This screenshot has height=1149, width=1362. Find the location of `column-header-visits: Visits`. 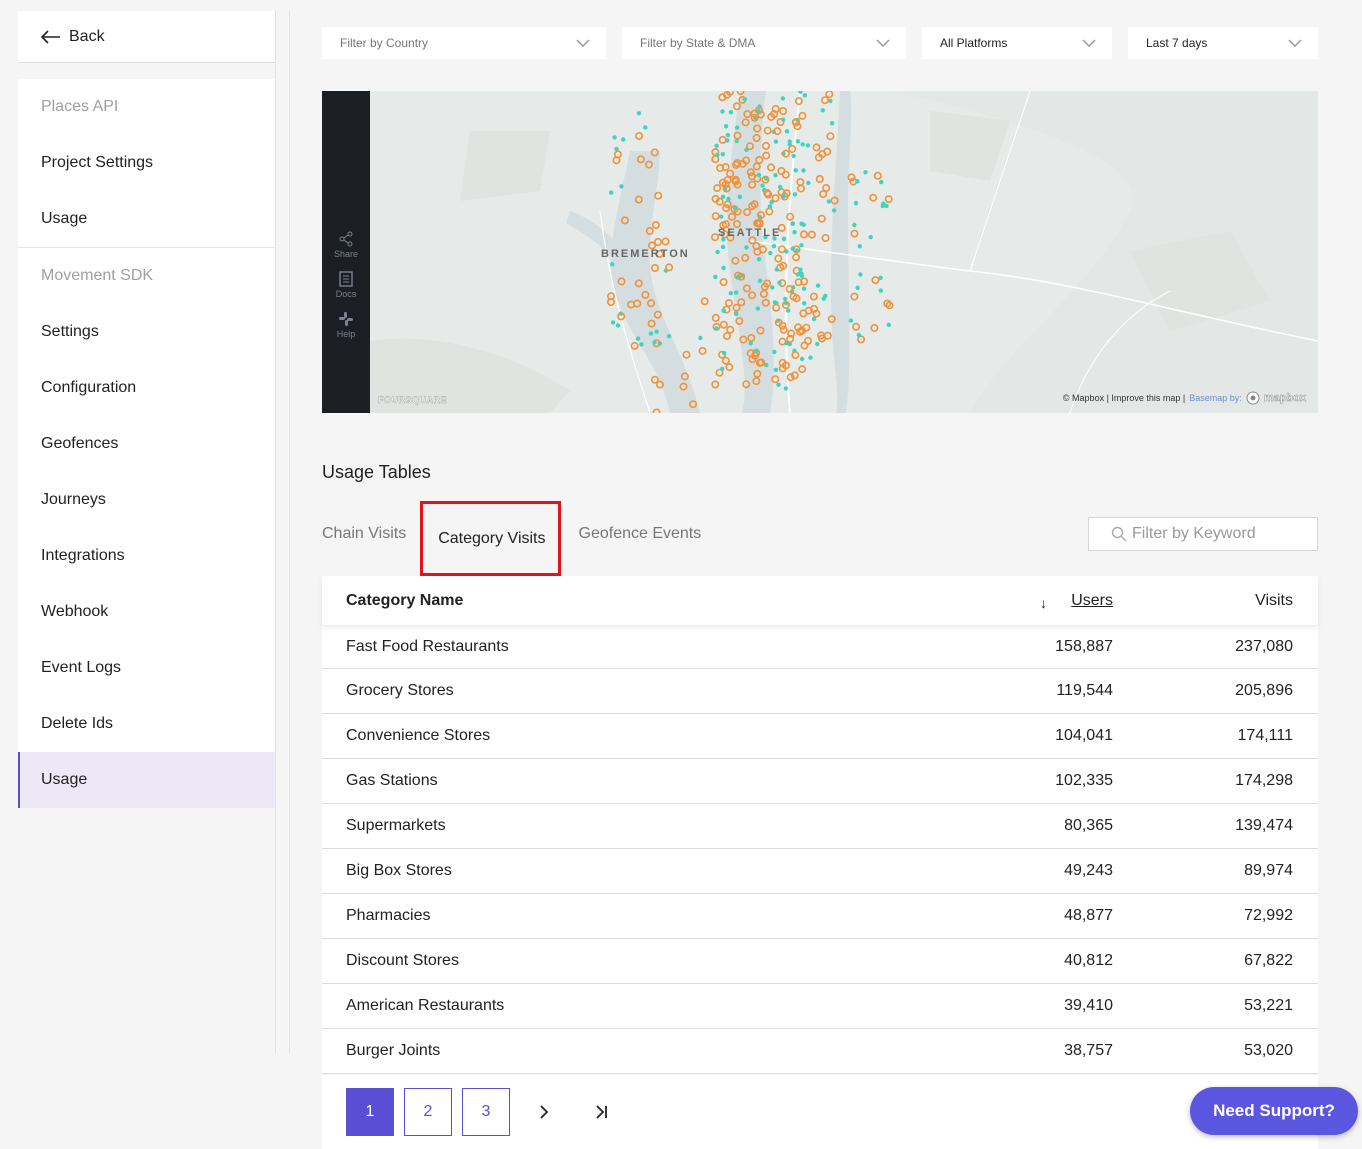

column-header-visits: Visits is located at coordinates (1203, 601).